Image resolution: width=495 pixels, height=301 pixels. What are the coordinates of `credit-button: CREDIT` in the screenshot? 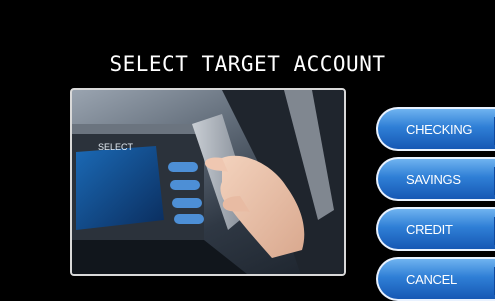 It's located at (435, 229).